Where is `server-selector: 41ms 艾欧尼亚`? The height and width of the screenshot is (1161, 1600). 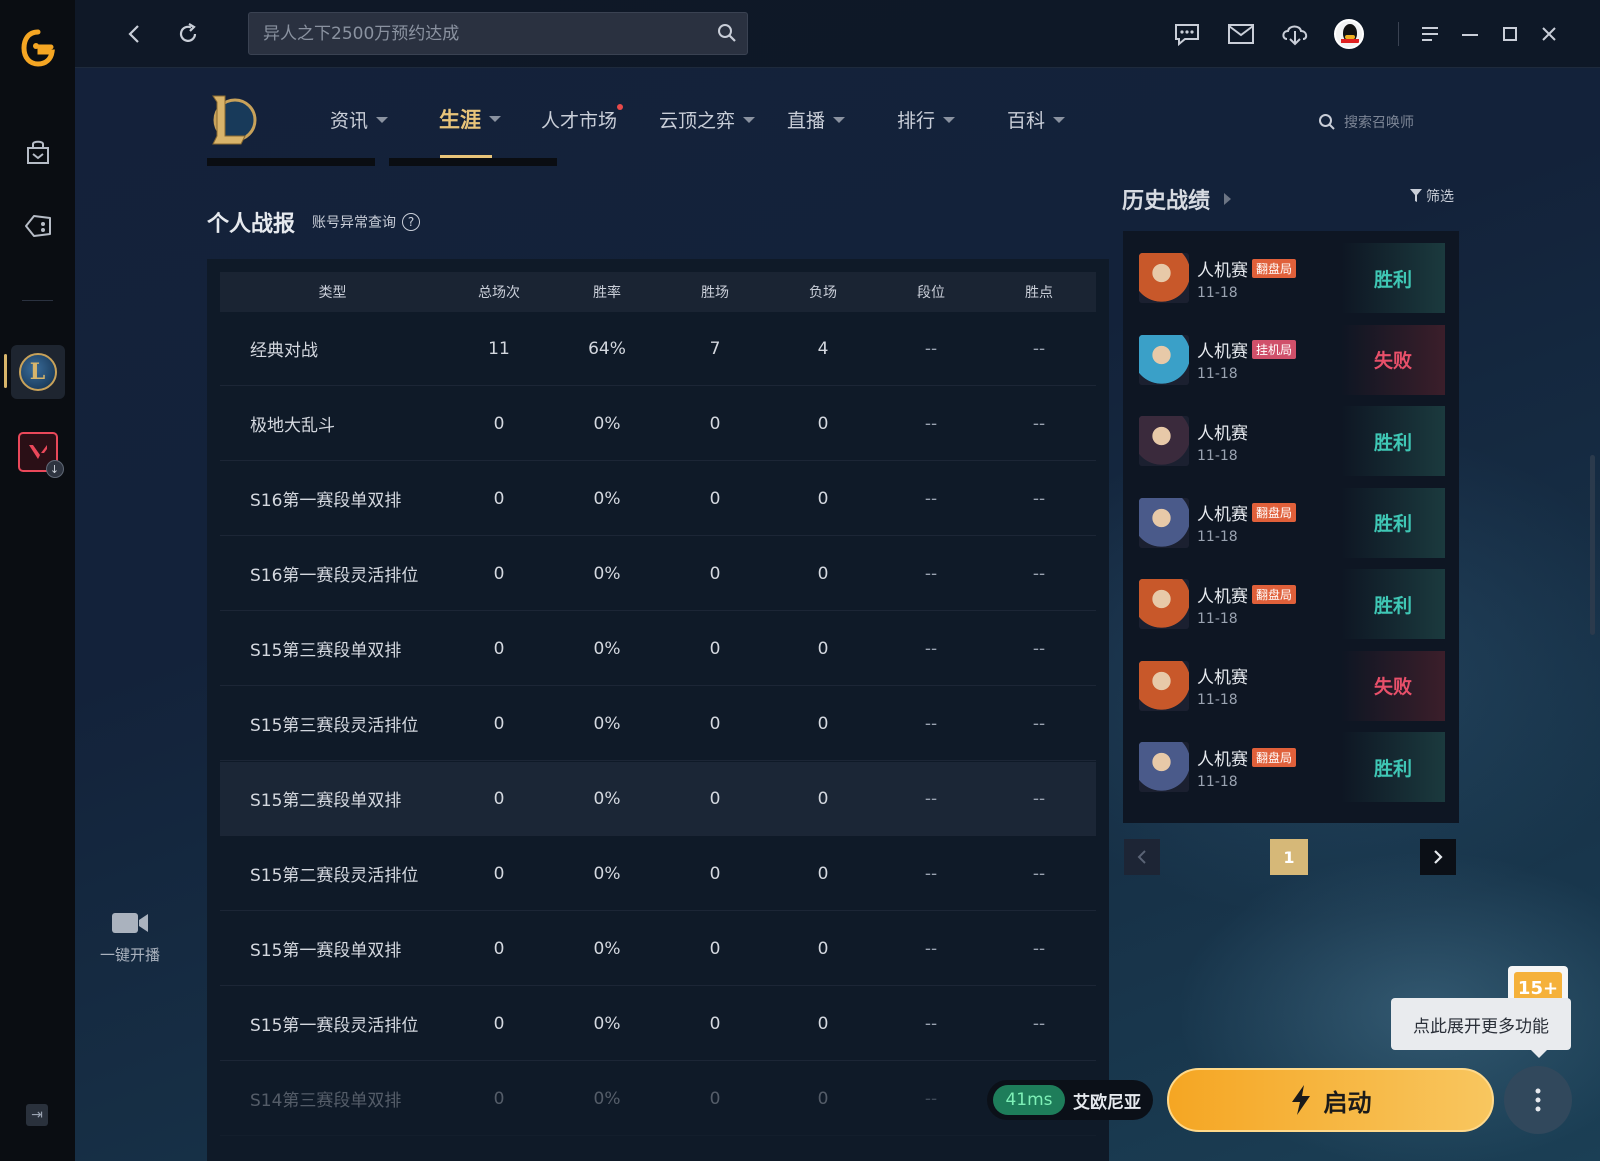 server-selector: 41ms 艾欧尼亚 is located at coordinates (1070, 1100).